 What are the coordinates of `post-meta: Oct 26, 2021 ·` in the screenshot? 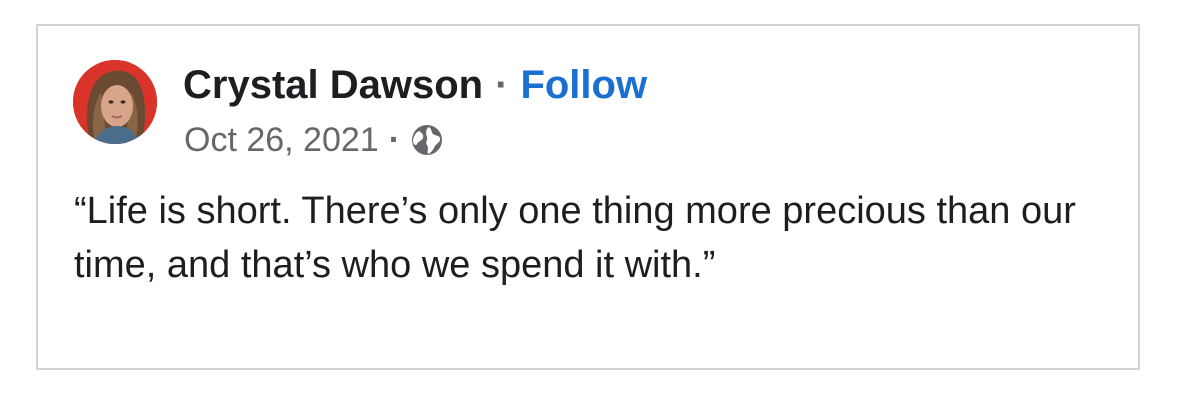 It's located at (314, 140).